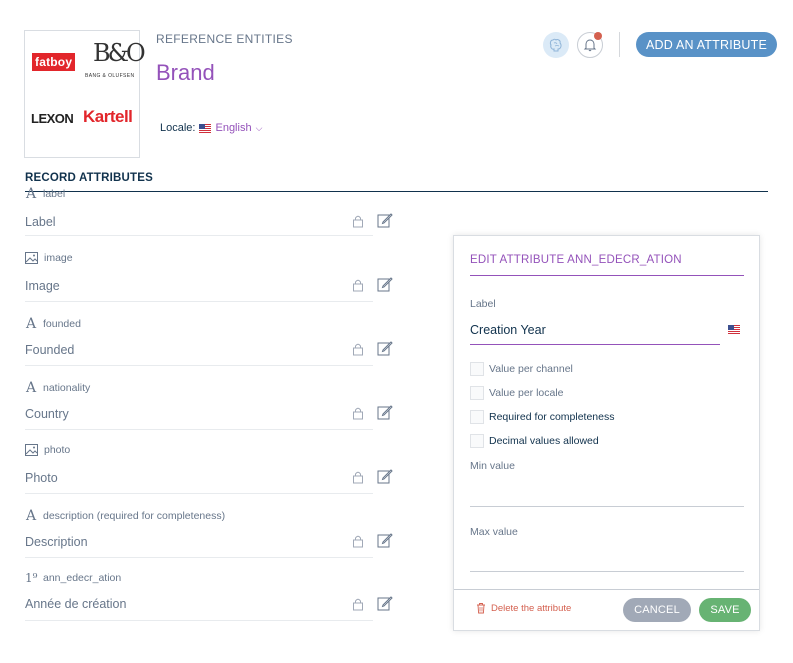 This screenshot has height=663, width=793. What do you see at coordinates (607, 571) in the screenshot?
I see `max-value-underline` at bounding box center [607, 571].